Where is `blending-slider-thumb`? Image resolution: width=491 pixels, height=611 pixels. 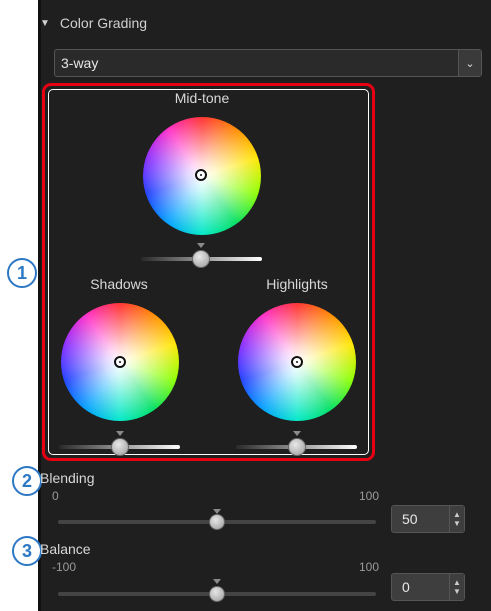 blending-slider-thumb is located at coordinates (217, 522).